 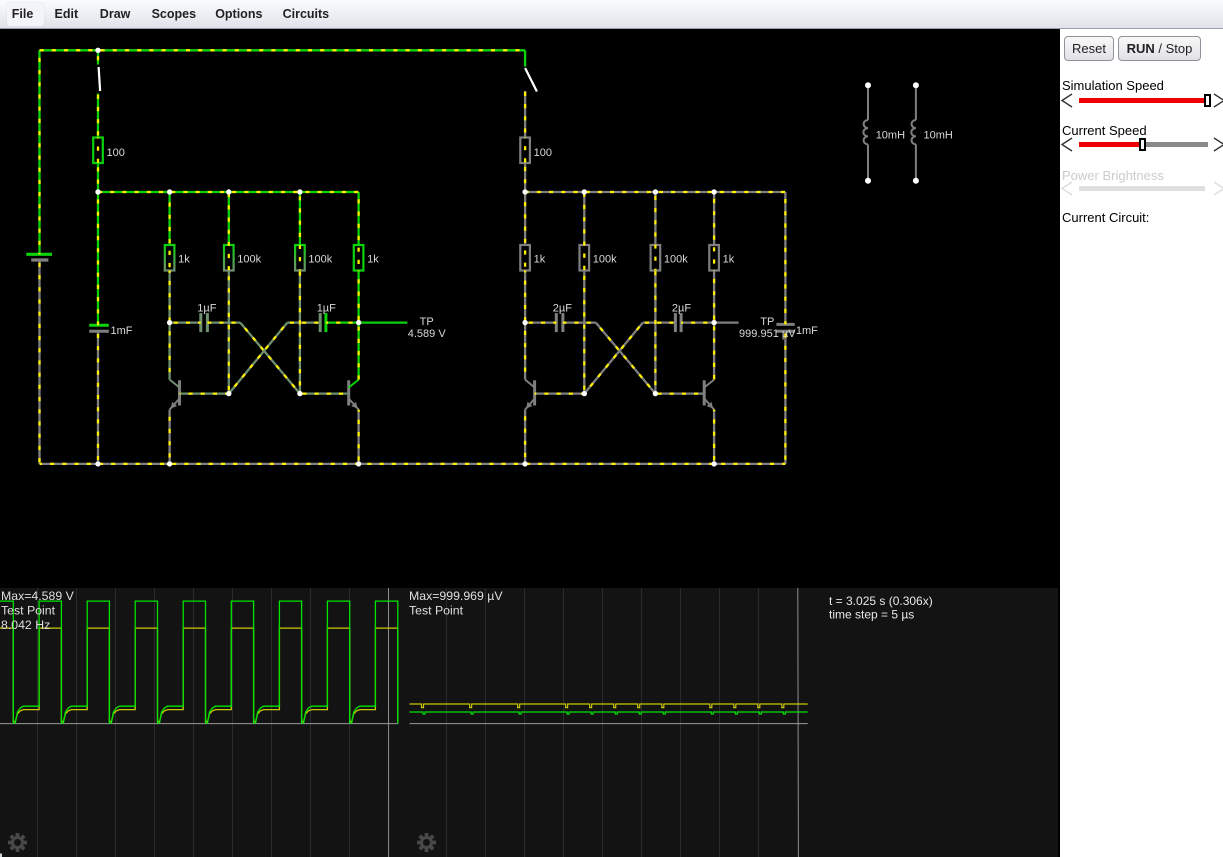 I want to click on svg-text: 4.589 V, so click(x=427, y=334).